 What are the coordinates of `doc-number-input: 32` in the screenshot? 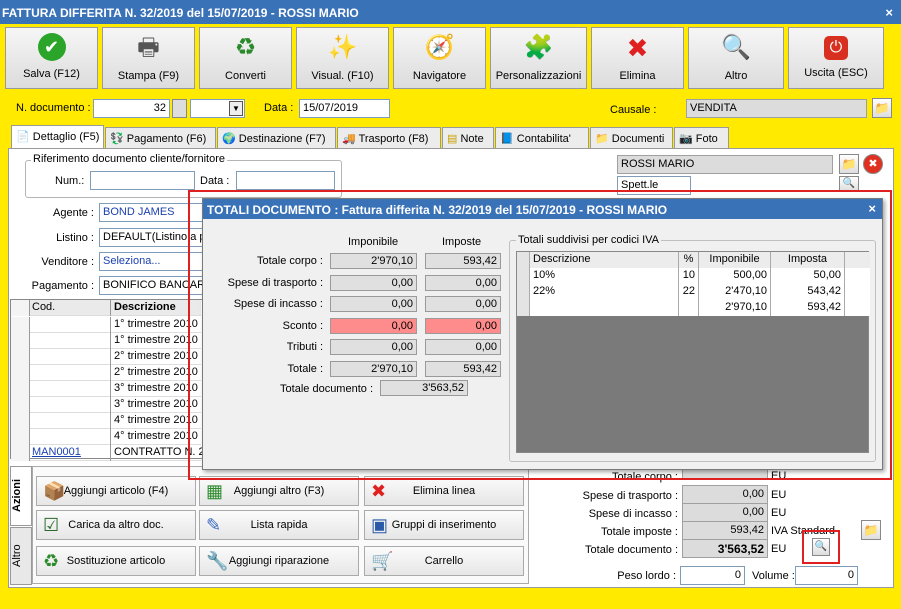 It's located at (131, 108).